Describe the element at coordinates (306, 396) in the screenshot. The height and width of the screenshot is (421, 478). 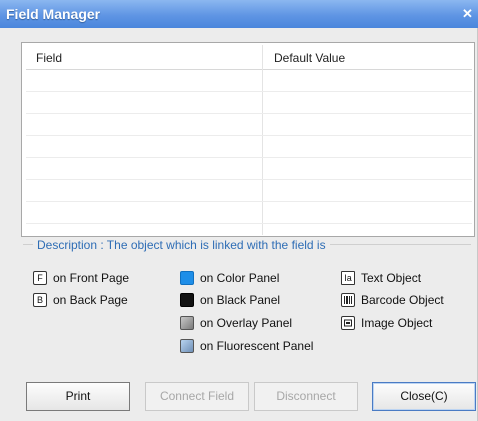
I see `disconnect-button: Disconnect` at that location.